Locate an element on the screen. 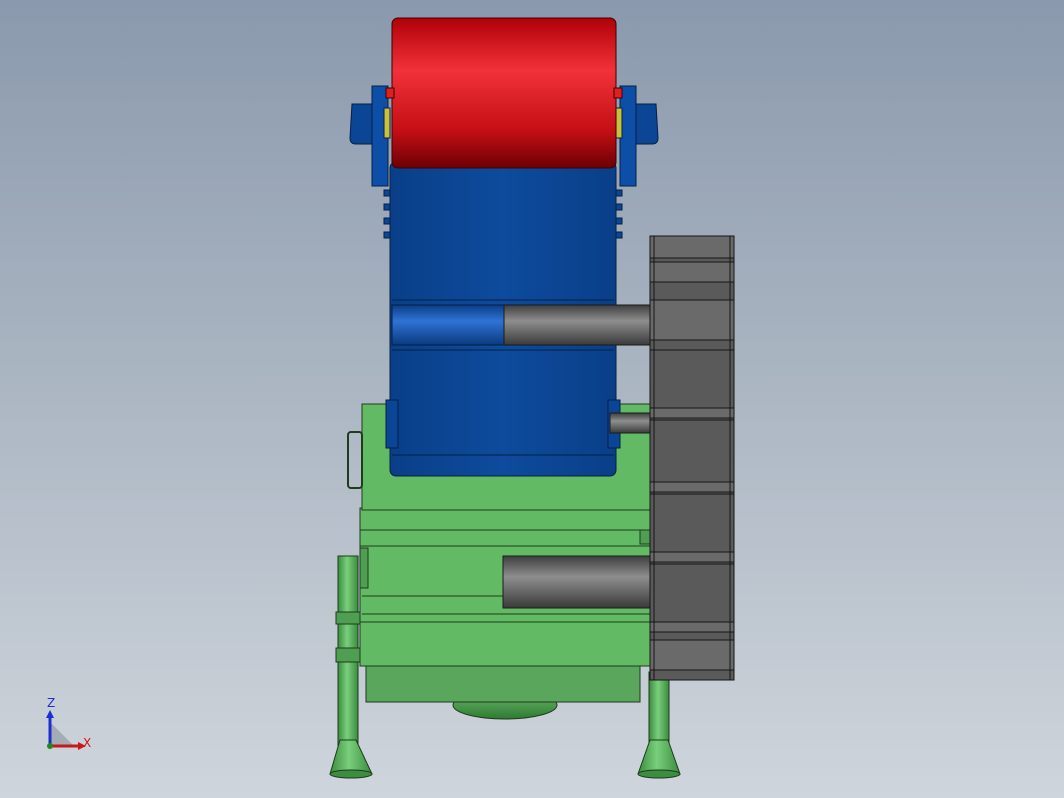 The height and width of the screenshot is (798, 1064). view-triad: Z X is located at coordinates (70, 726).